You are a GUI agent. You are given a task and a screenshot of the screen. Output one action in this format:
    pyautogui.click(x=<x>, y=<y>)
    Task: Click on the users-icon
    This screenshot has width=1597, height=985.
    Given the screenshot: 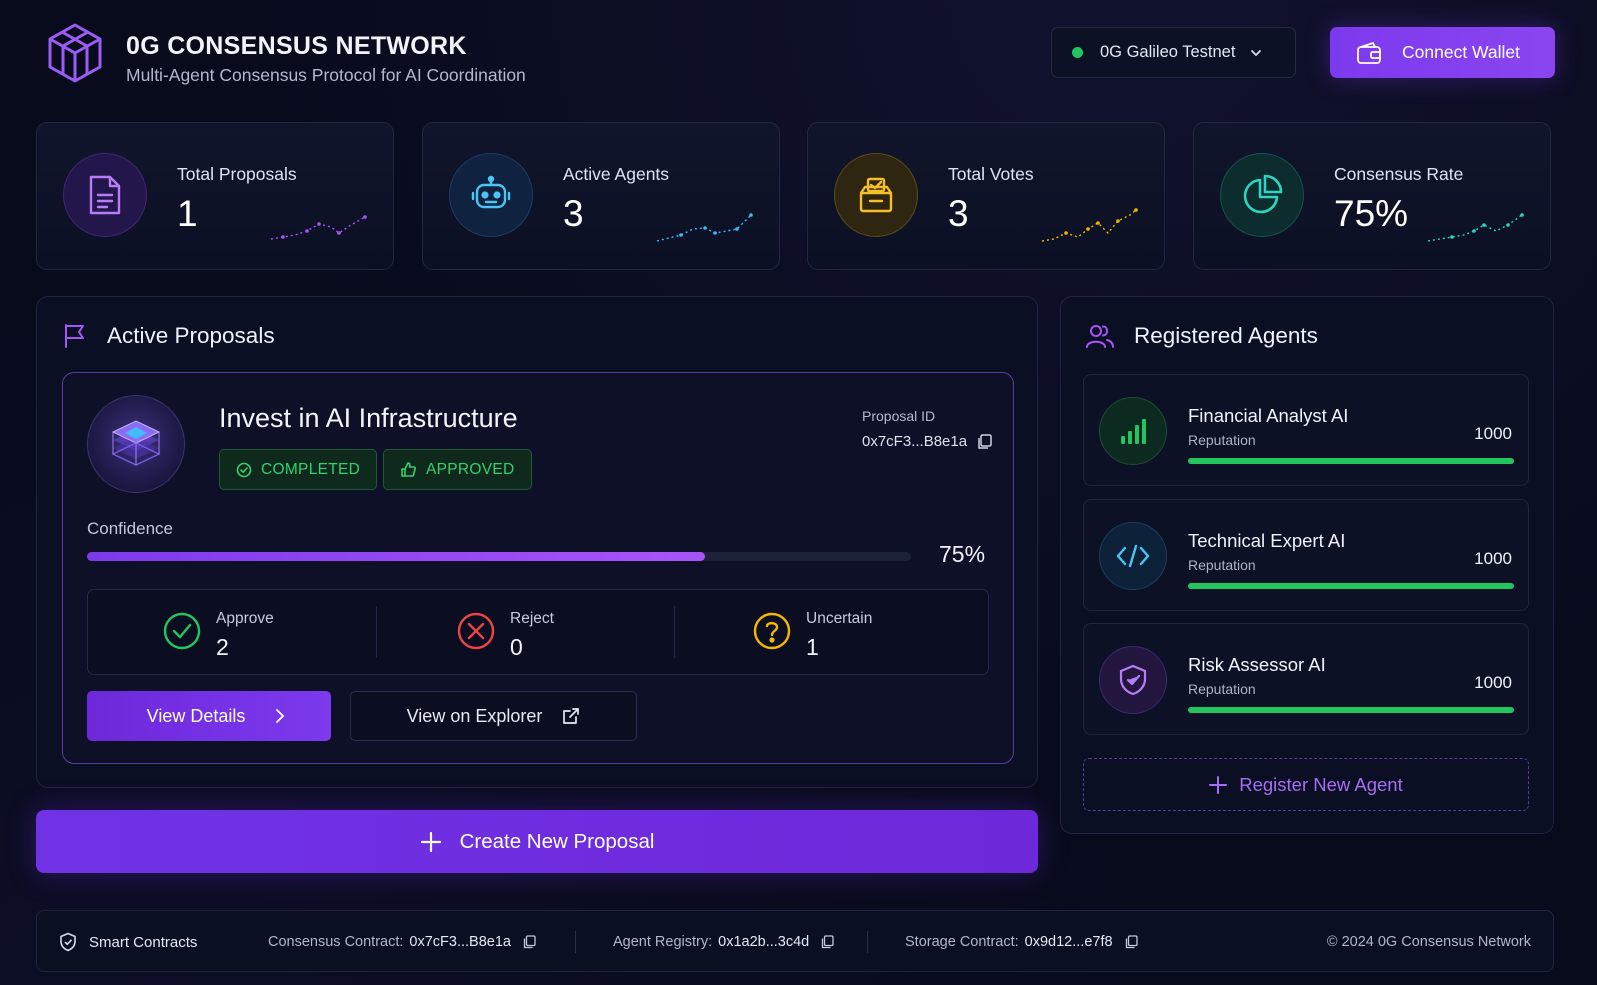 What is the action you would take?
    pyautogui.click(x=1100, y=336)
    